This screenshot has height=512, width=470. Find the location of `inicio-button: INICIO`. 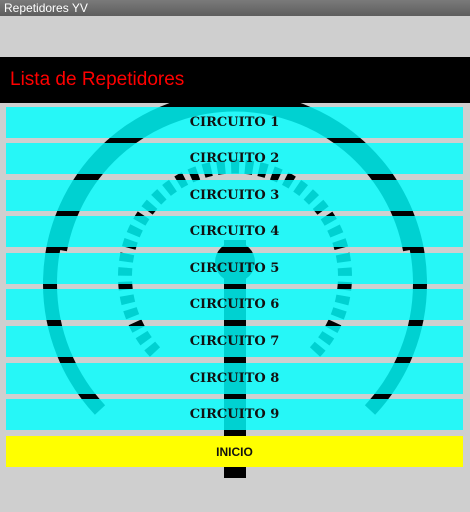

inicio-button: INICIO is located at coordinates (234, 451).